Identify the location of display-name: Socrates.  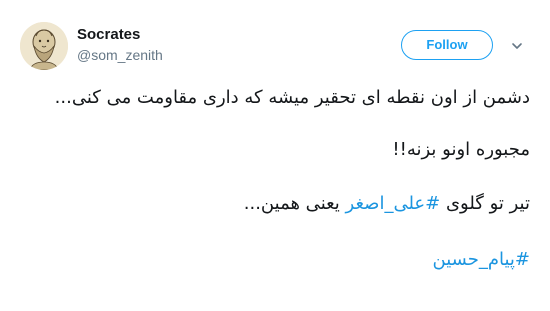
(120, 35).